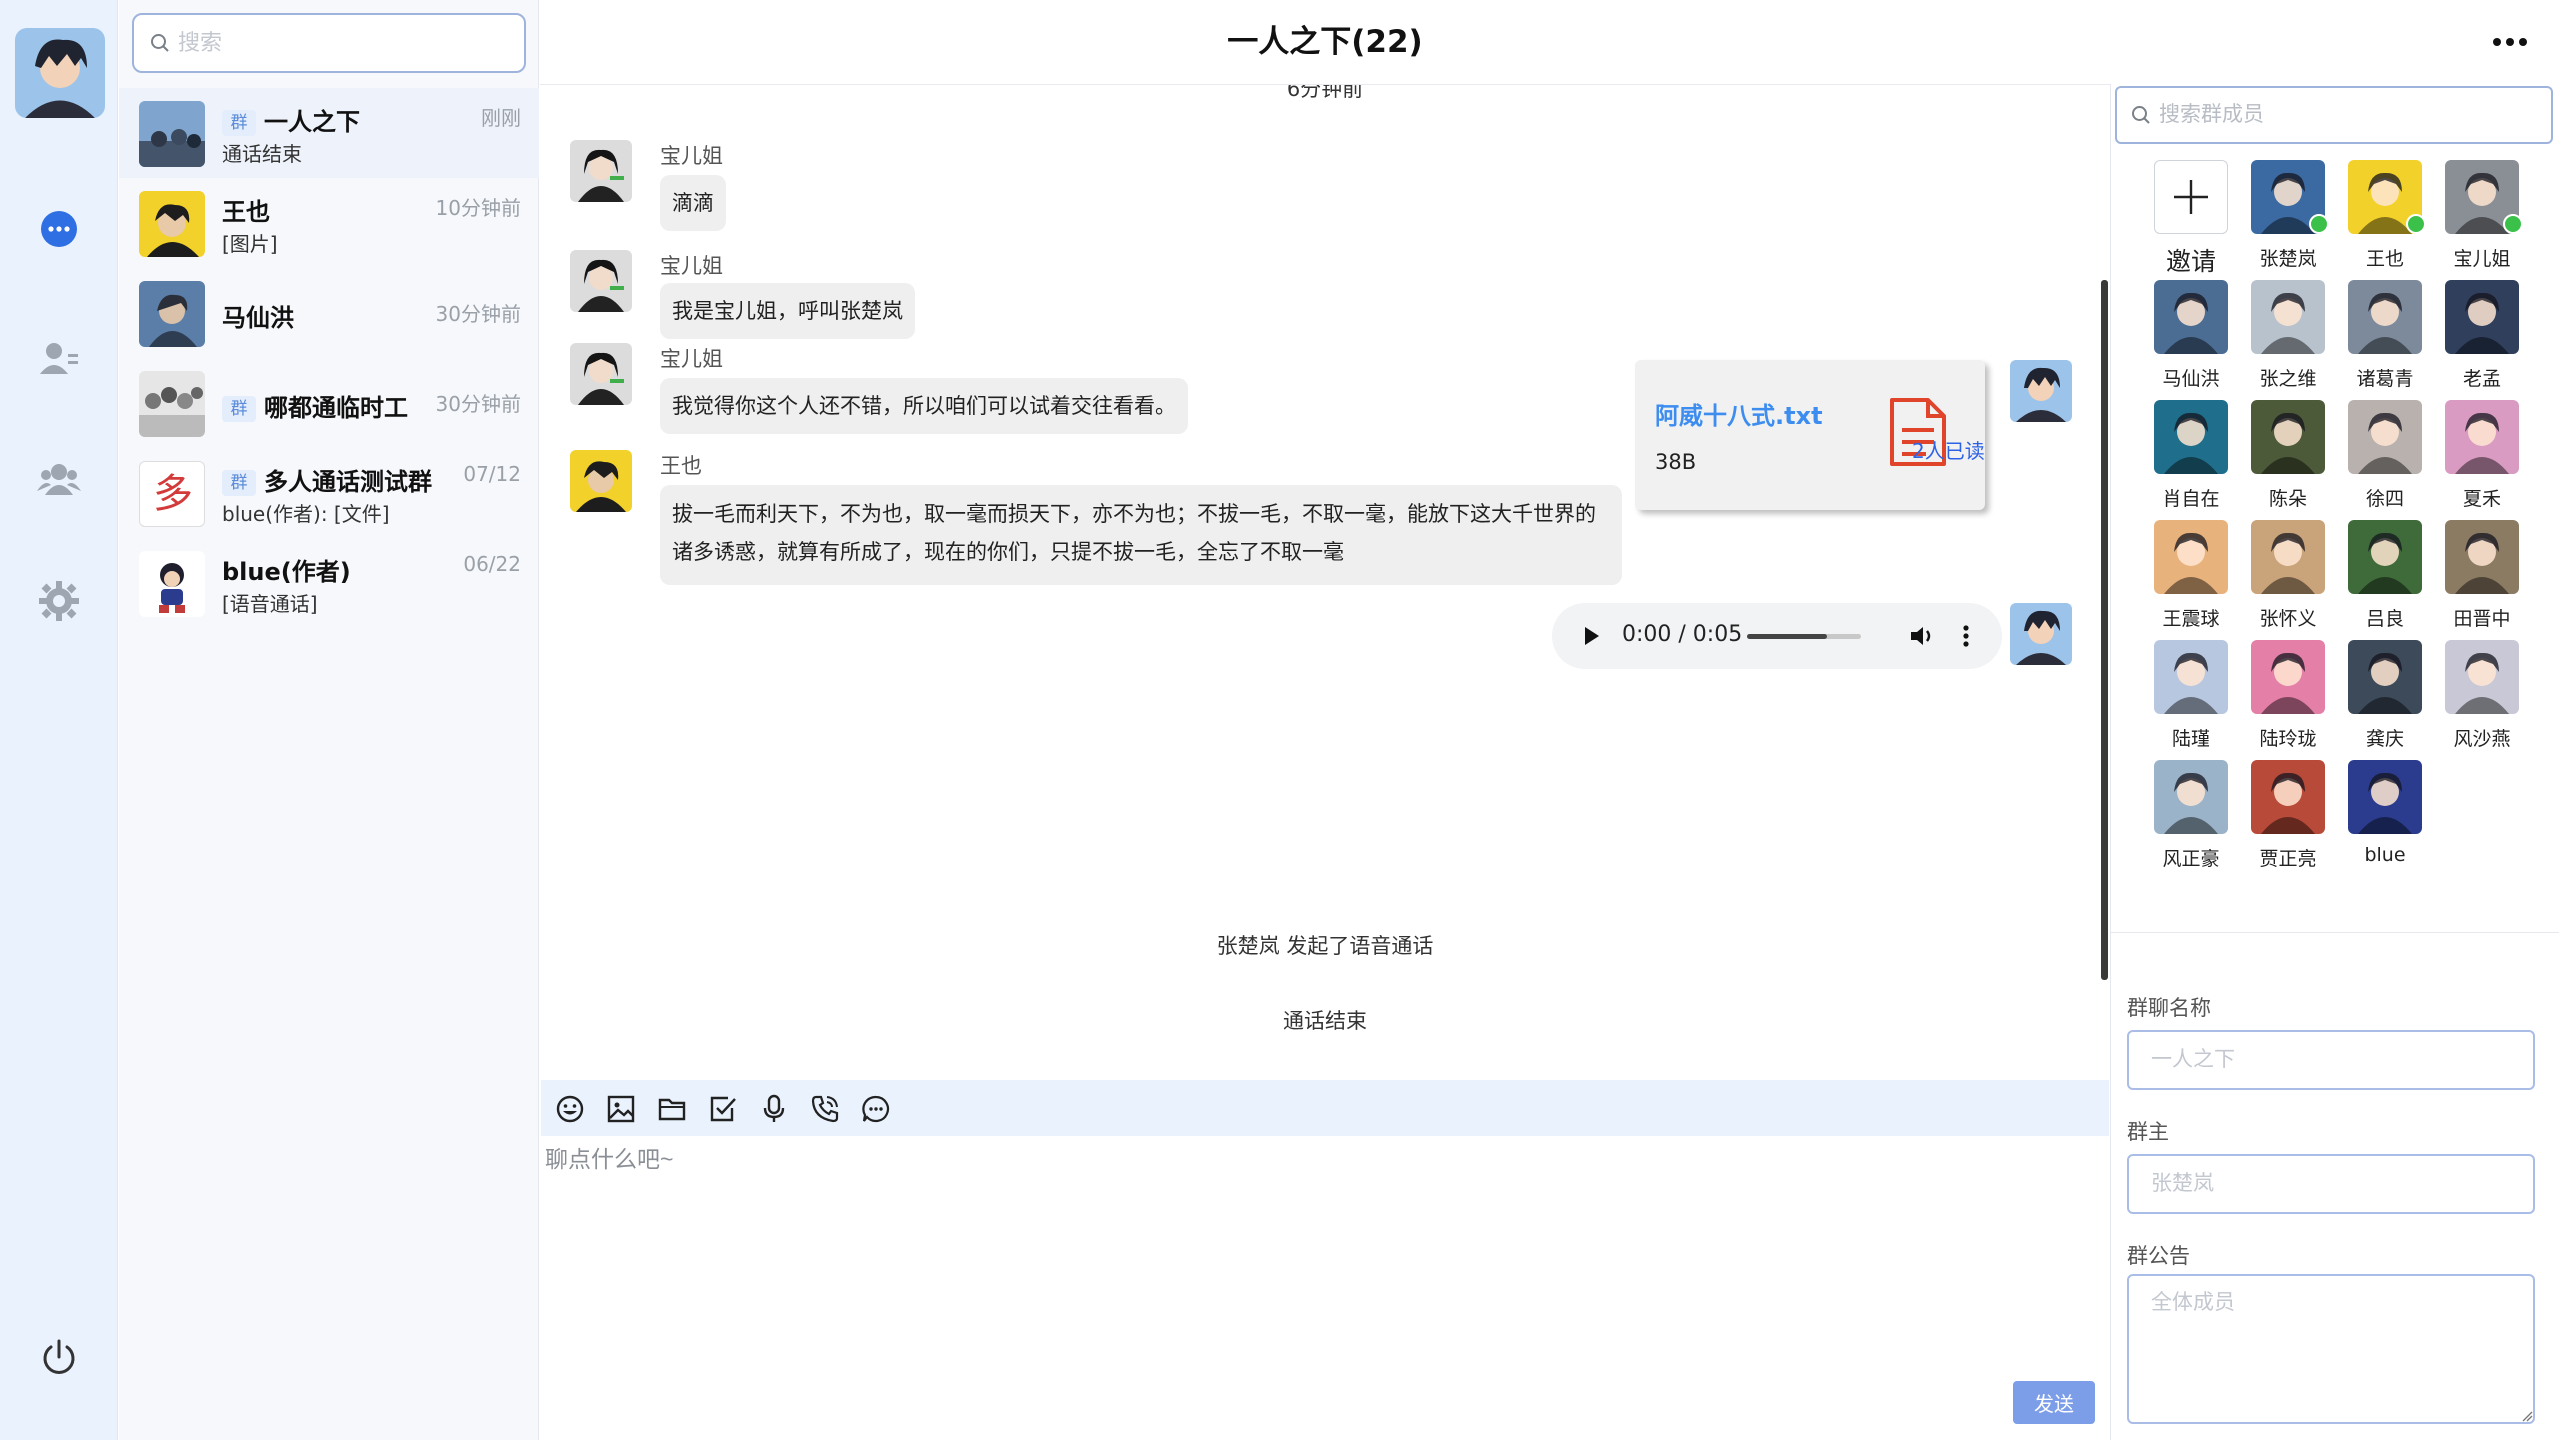 The width and height of the screenshot is (2559, 1440). I want to click on session-item: blue(作者) 06/22 [语音通话], so click(329, 583).